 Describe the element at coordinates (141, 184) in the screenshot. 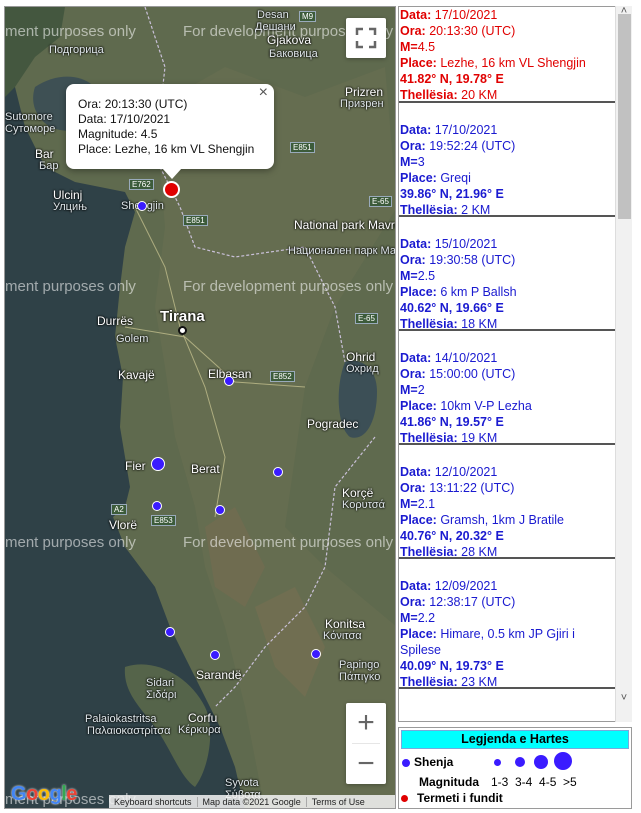

I see `road-shield: E762` at that location.